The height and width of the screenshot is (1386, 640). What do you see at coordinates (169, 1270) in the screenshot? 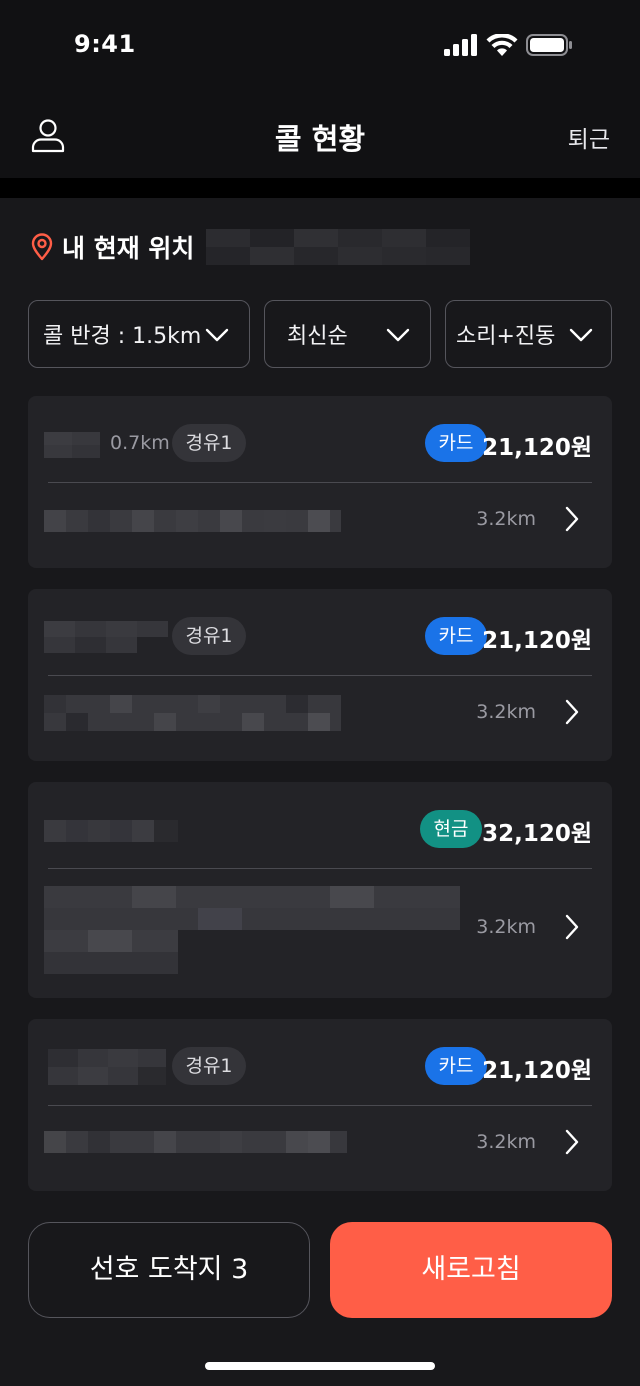
I see `favorite-destinations-button: 선호 도착지 3` at bounding box center [169, 1270].